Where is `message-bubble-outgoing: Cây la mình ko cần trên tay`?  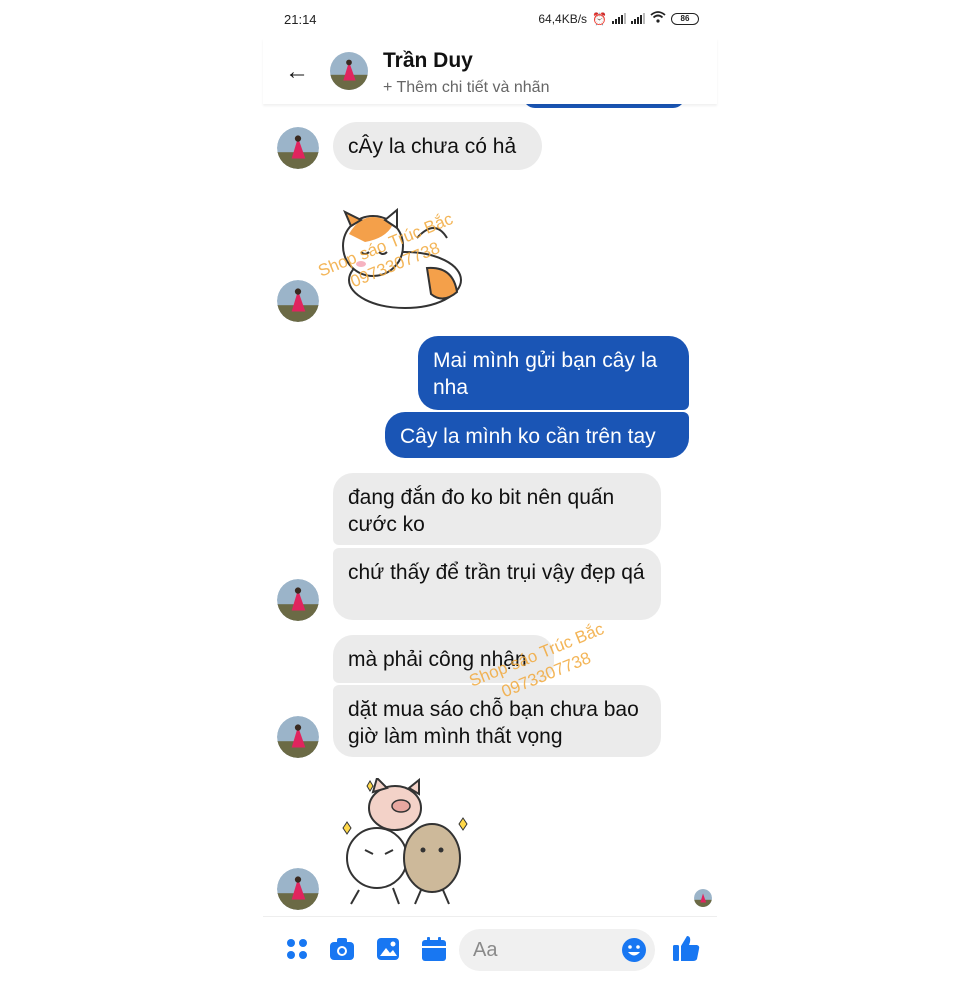
message-bubble-outgoing: Cây la mình ko cần trên tay is located at coordinates (537, 435).